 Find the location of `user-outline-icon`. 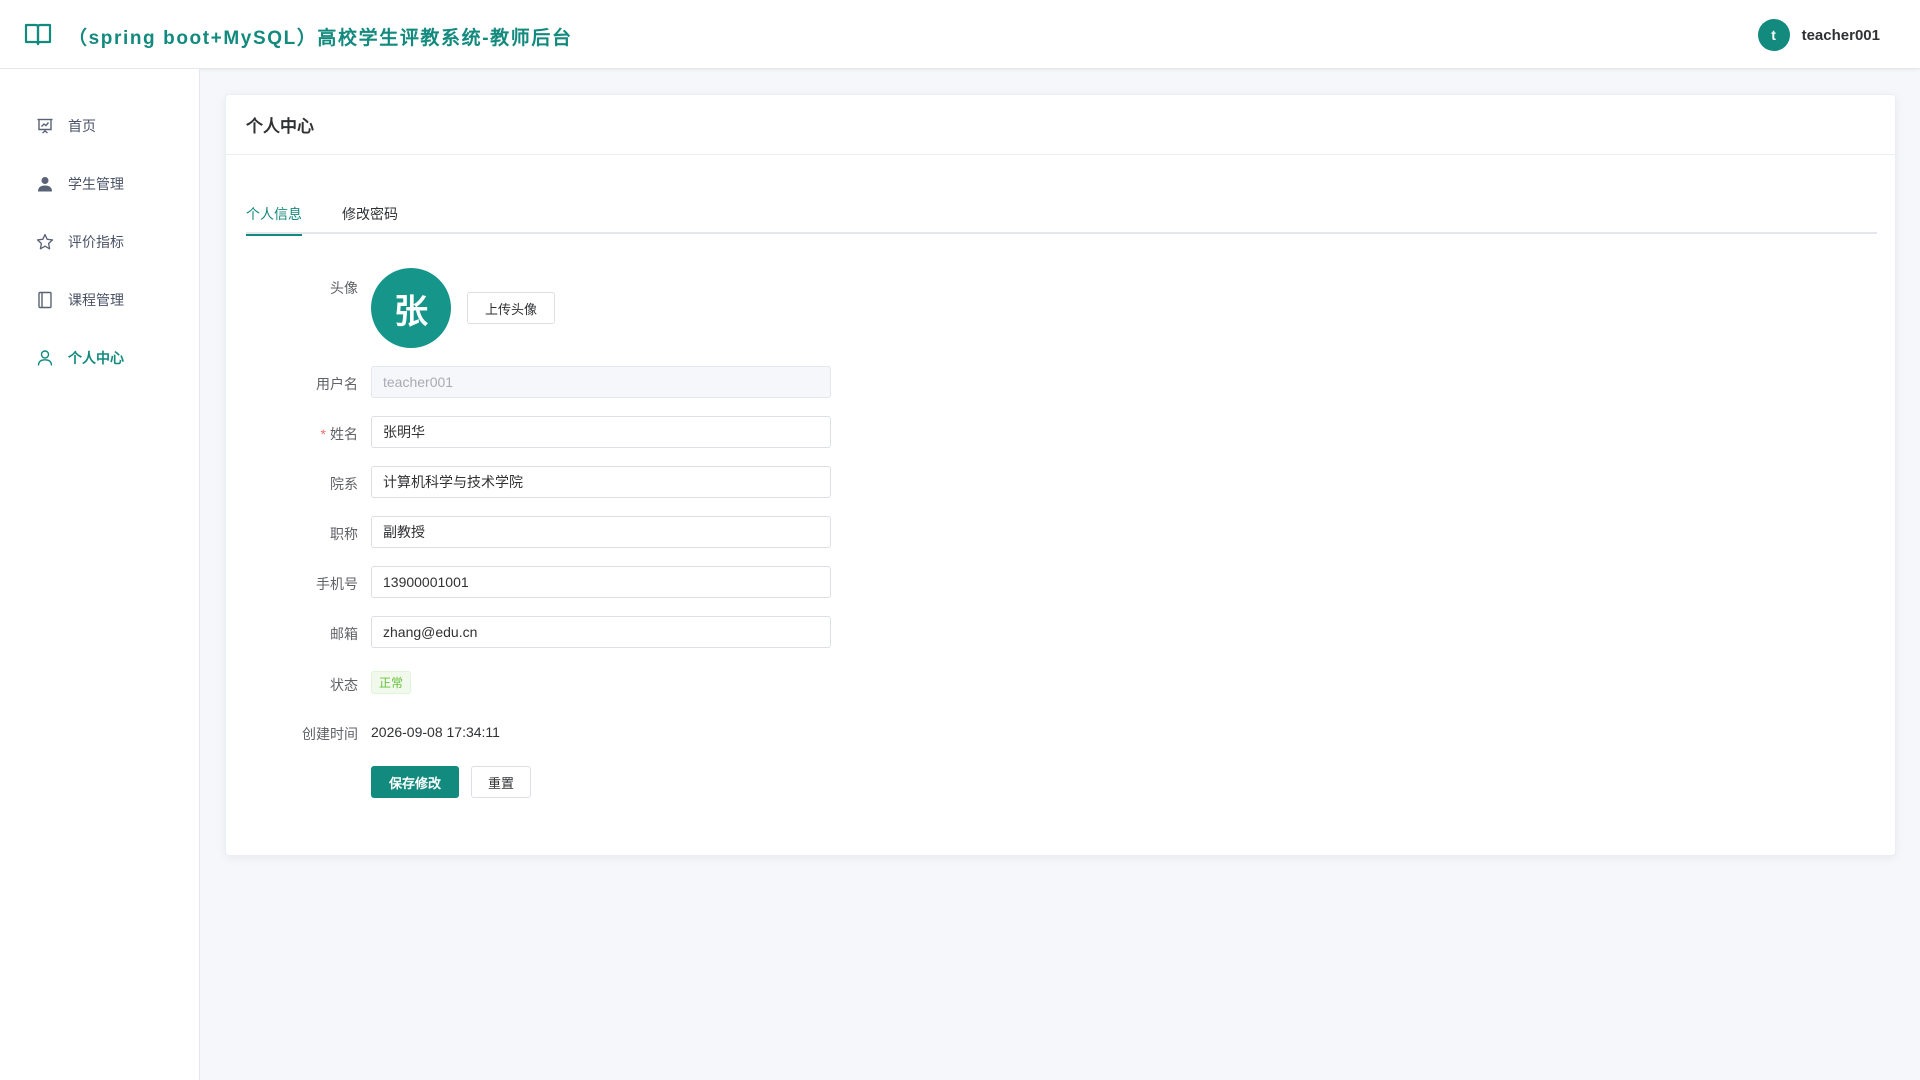

user-outline-icon is located at coordinates (45, 358).